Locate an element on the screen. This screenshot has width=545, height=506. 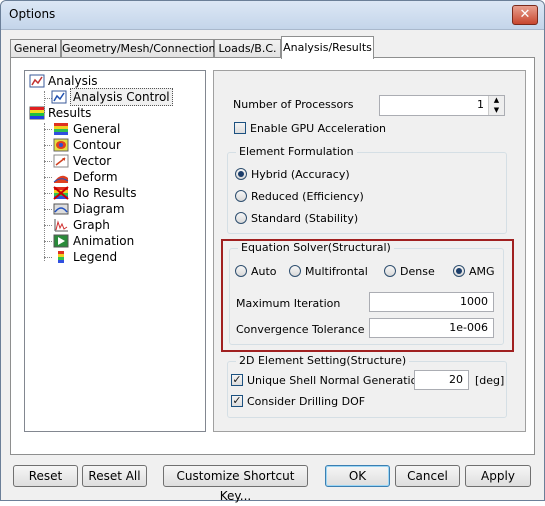
num-processors-label: Number of Processors is located at coordinates (293, 104).